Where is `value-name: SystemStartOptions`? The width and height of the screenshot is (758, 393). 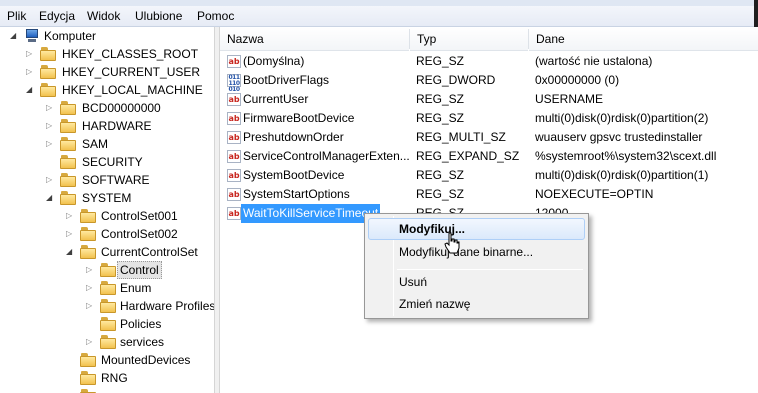
value-name: SystemStartOptions is located at coordinates (296, 194).